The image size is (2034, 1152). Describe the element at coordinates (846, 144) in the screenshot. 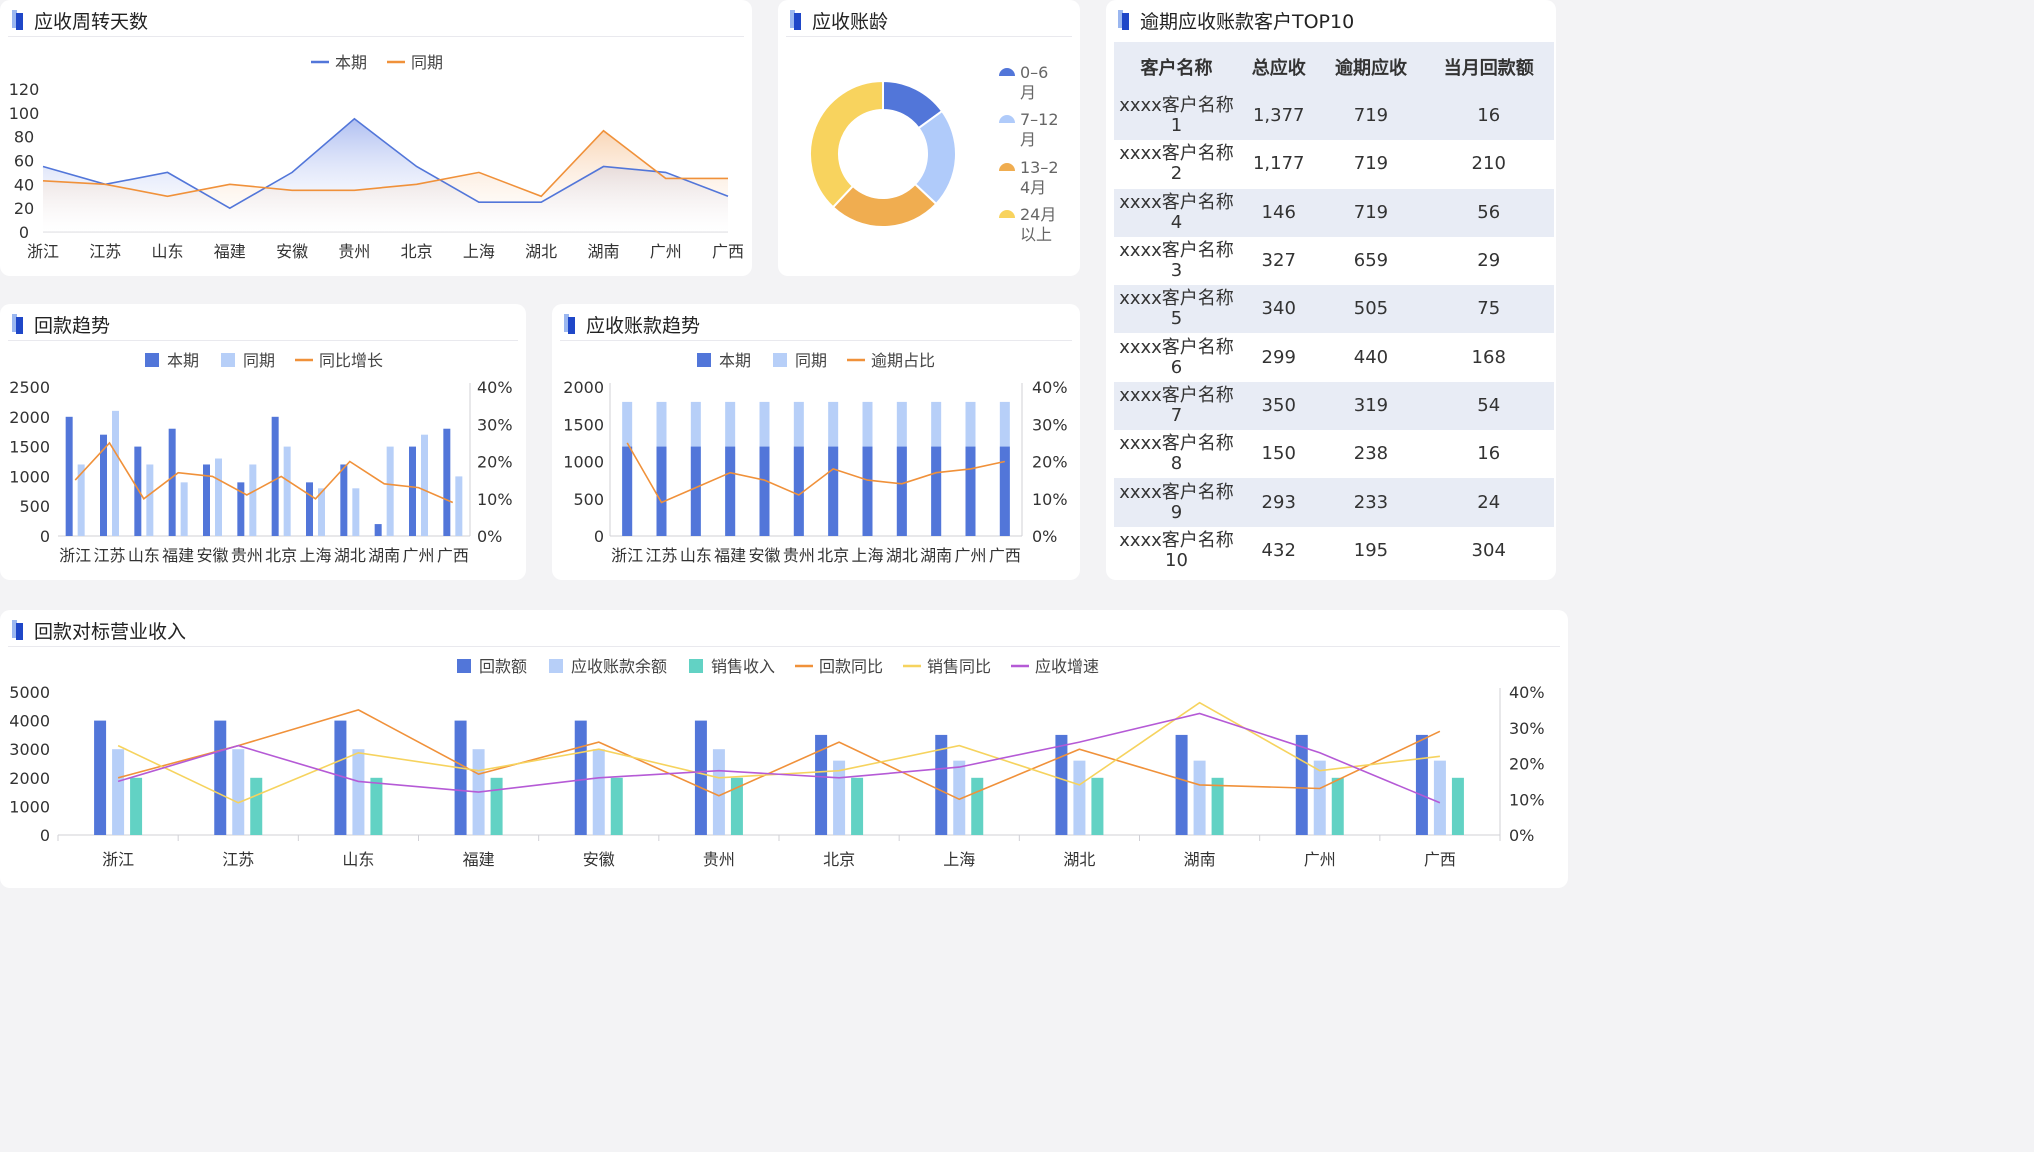

I see `donut-slice` at that location.